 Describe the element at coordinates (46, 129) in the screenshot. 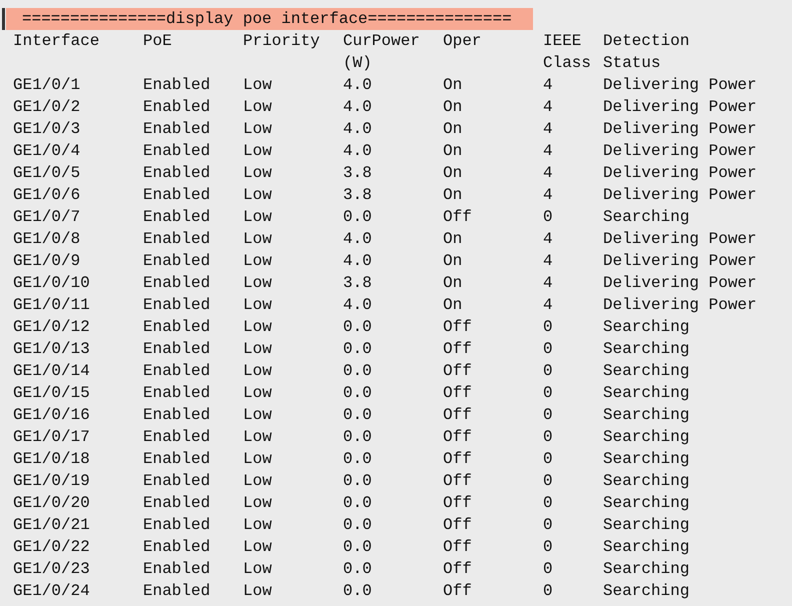

I see `table-cell: GE1/0/3` at that location.